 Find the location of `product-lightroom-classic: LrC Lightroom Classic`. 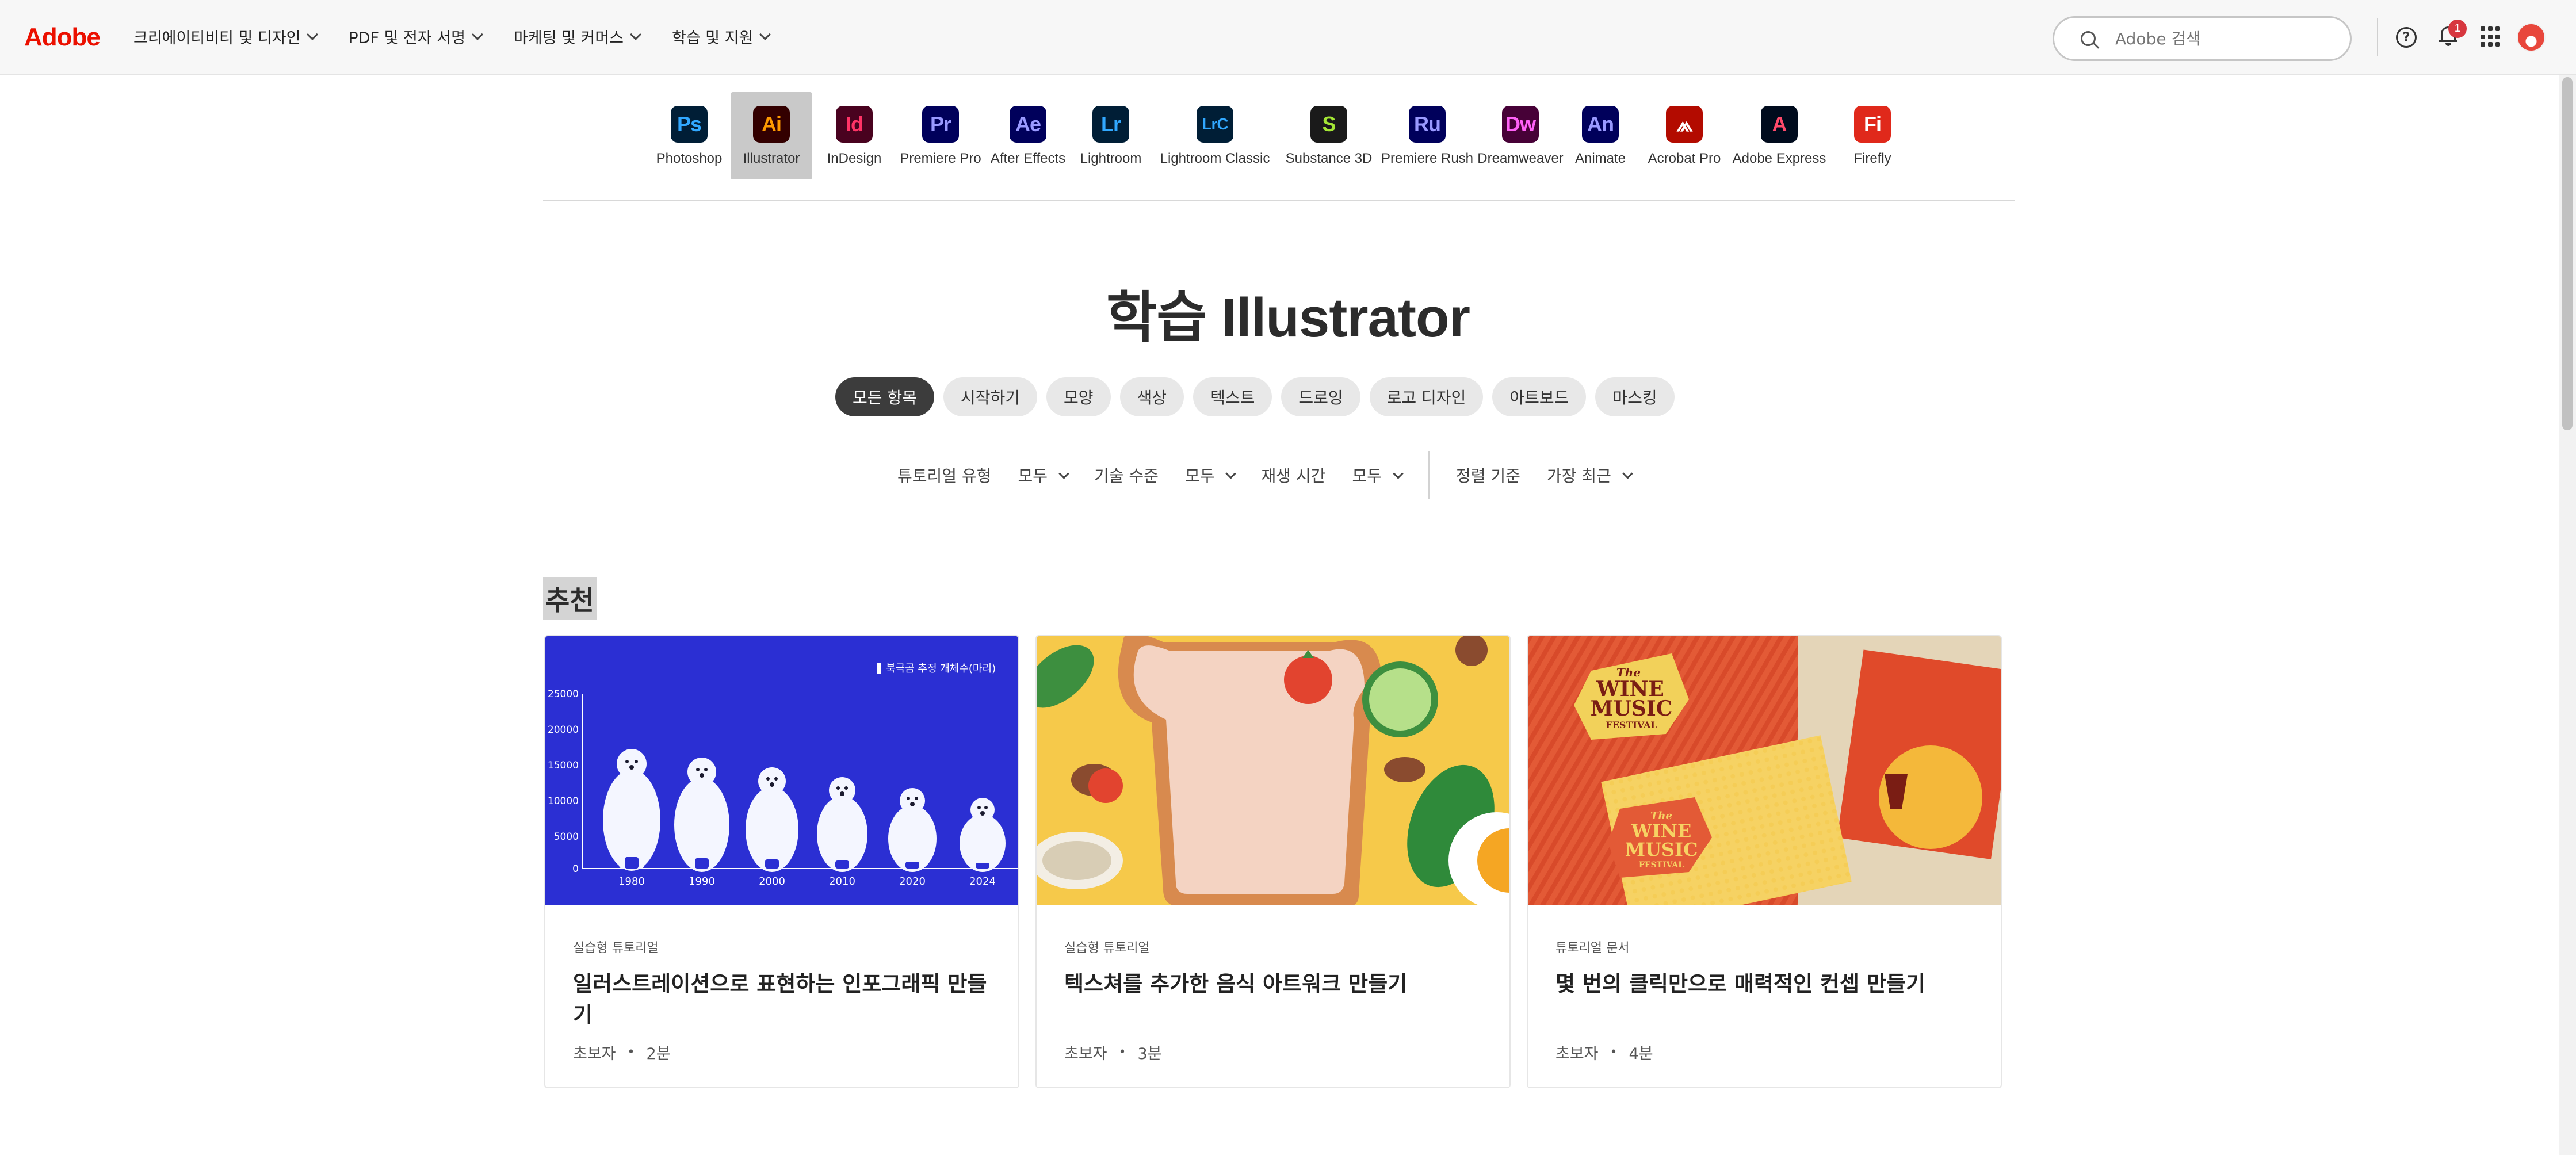

product-lightroom-classic: LrC Lightroom Classic is located at coordinates (1215, 136).